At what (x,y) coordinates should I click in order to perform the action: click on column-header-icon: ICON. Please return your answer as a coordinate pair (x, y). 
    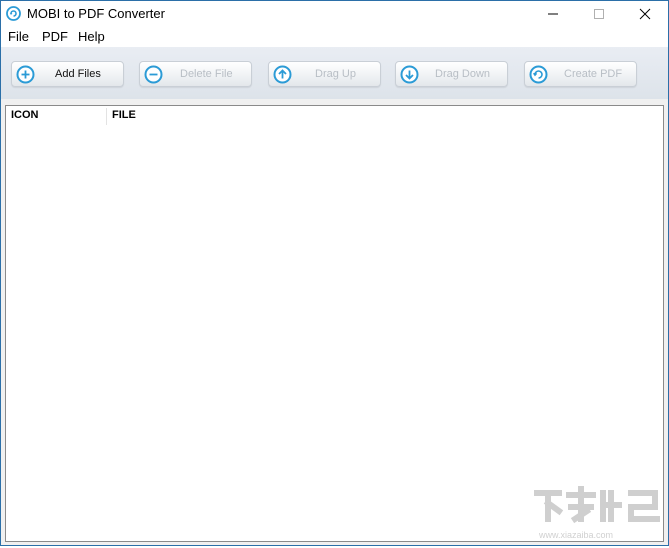
    Looking at the image, I should click on (25, 115).